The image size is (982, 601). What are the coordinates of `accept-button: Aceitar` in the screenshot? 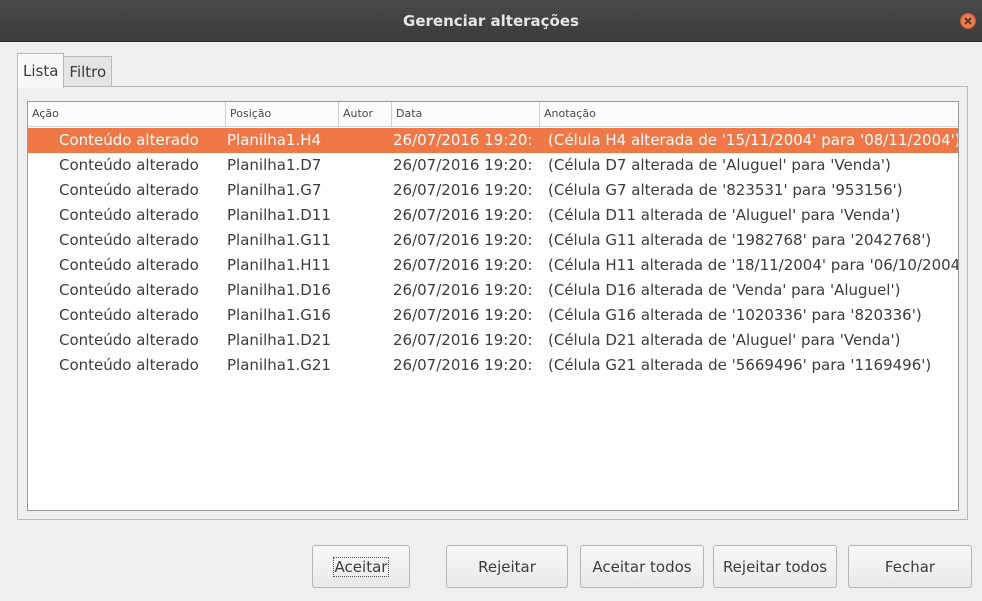 It's located at (361, 566).